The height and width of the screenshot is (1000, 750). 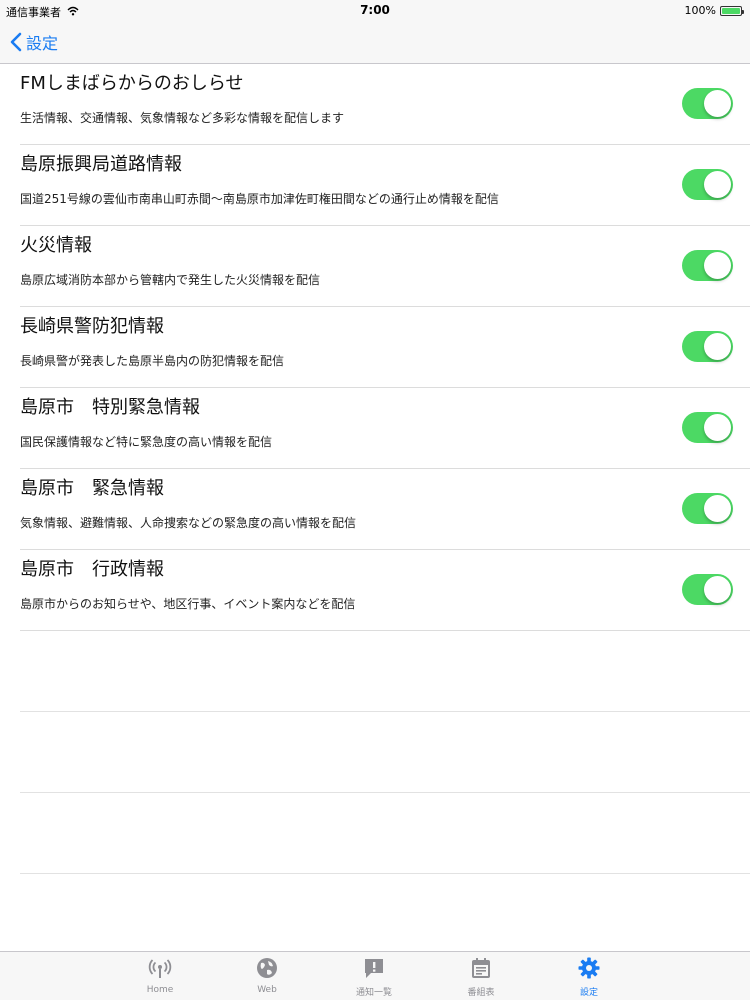 What do you see at coordinates (385, 509) in the screenshot?
I see `setting-row: 島原市 緊急情報 気象情報、避難情報、人命捜索などの緊急度の高い情報を配信` at bounding box center [385, 509].